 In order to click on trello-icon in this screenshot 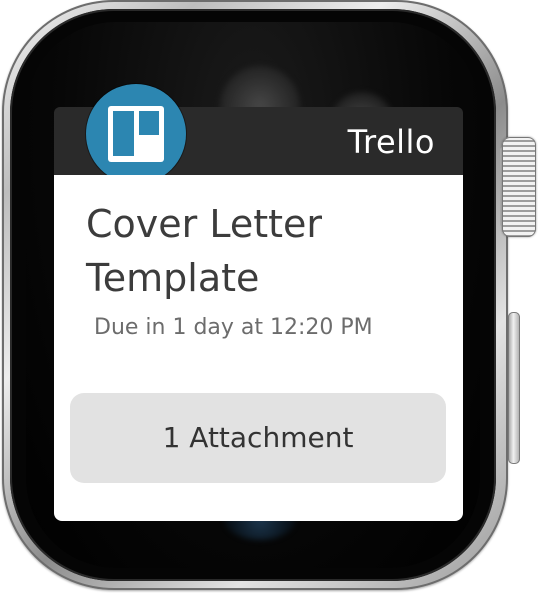, I will do `click(136, 134)`.